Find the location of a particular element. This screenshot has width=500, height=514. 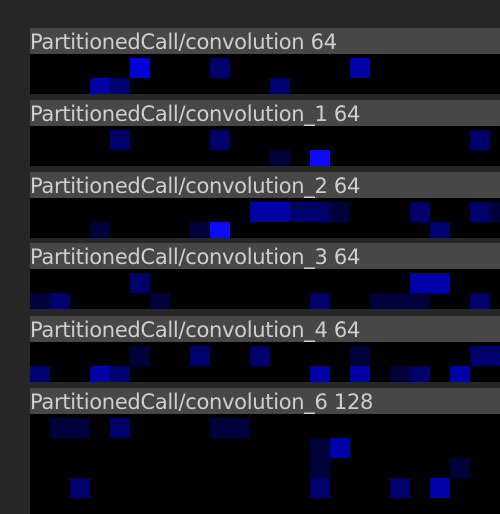

layer-title: PartitionedCall/convolution_3 64 is located at coordinates (195, 257).